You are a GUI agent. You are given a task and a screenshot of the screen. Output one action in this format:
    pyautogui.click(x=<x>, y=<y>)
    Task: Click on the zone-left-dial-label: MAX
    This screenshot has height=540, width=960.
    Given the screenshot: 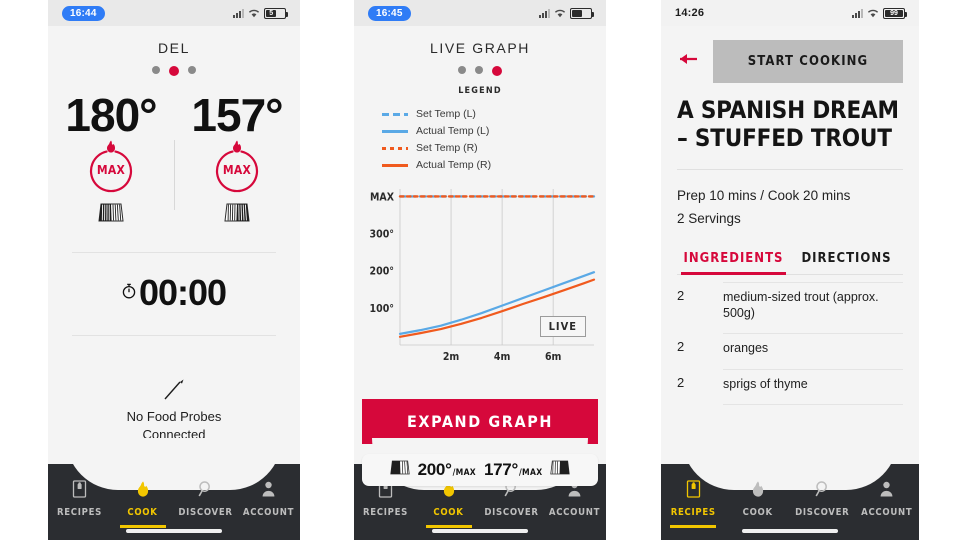 What is the action you would take?
    pyautogui.click(x=111, y=170)
    